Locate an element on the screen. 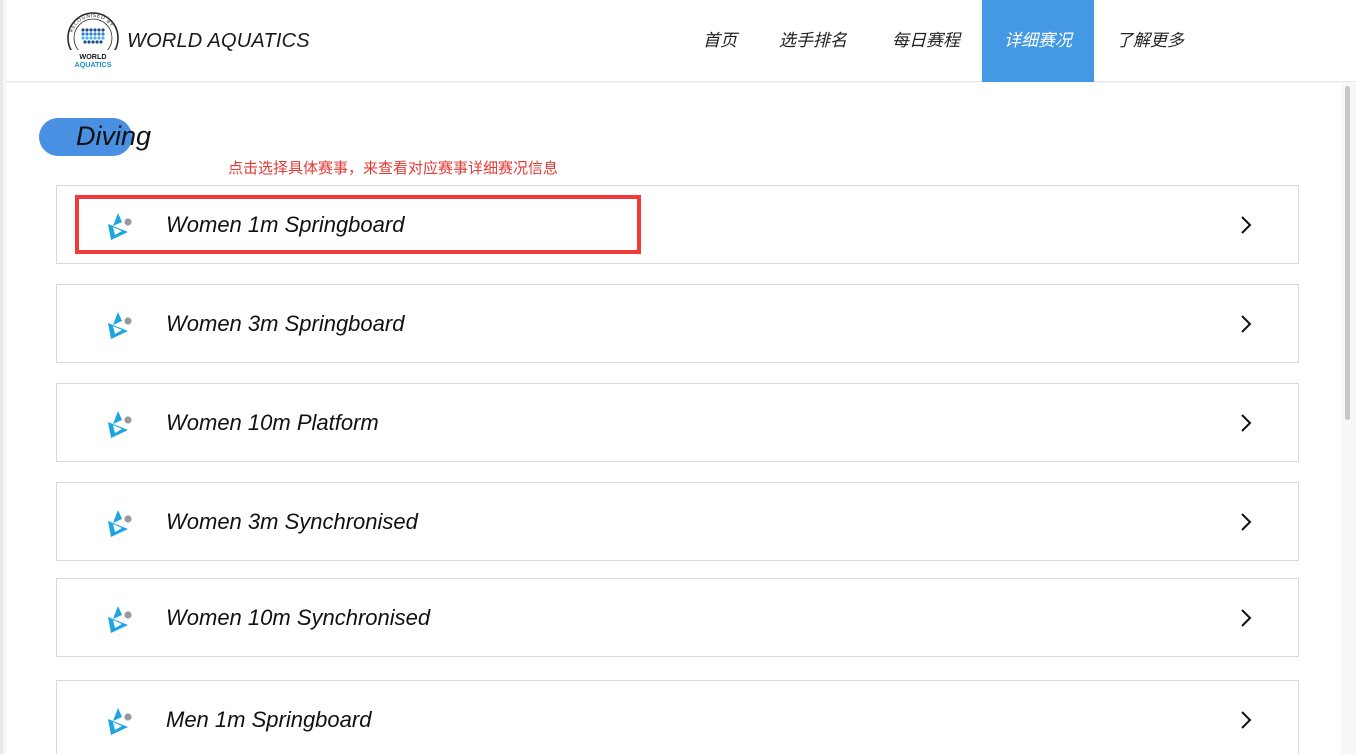 The width and height of the screenshot is (1356, 754). section-title: Diving is located at coordinates (114, 136).